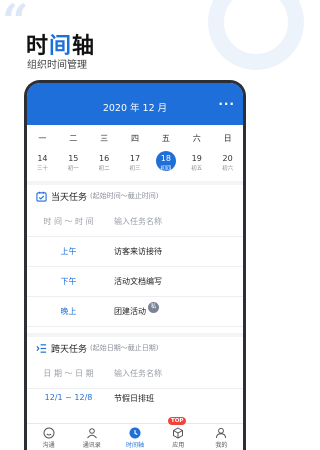  What do you see at coordinates (68, 311) in the screenshot?
I see `task-time: 晚上` at bounding box center [68, 311].